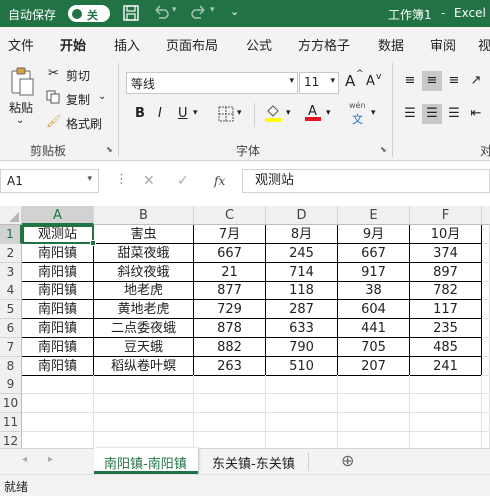 The width and height of the screenshot is (490, 496). Describe the element at coordinates (131, 14) in the screenshot. I see `save-icon` at that location.